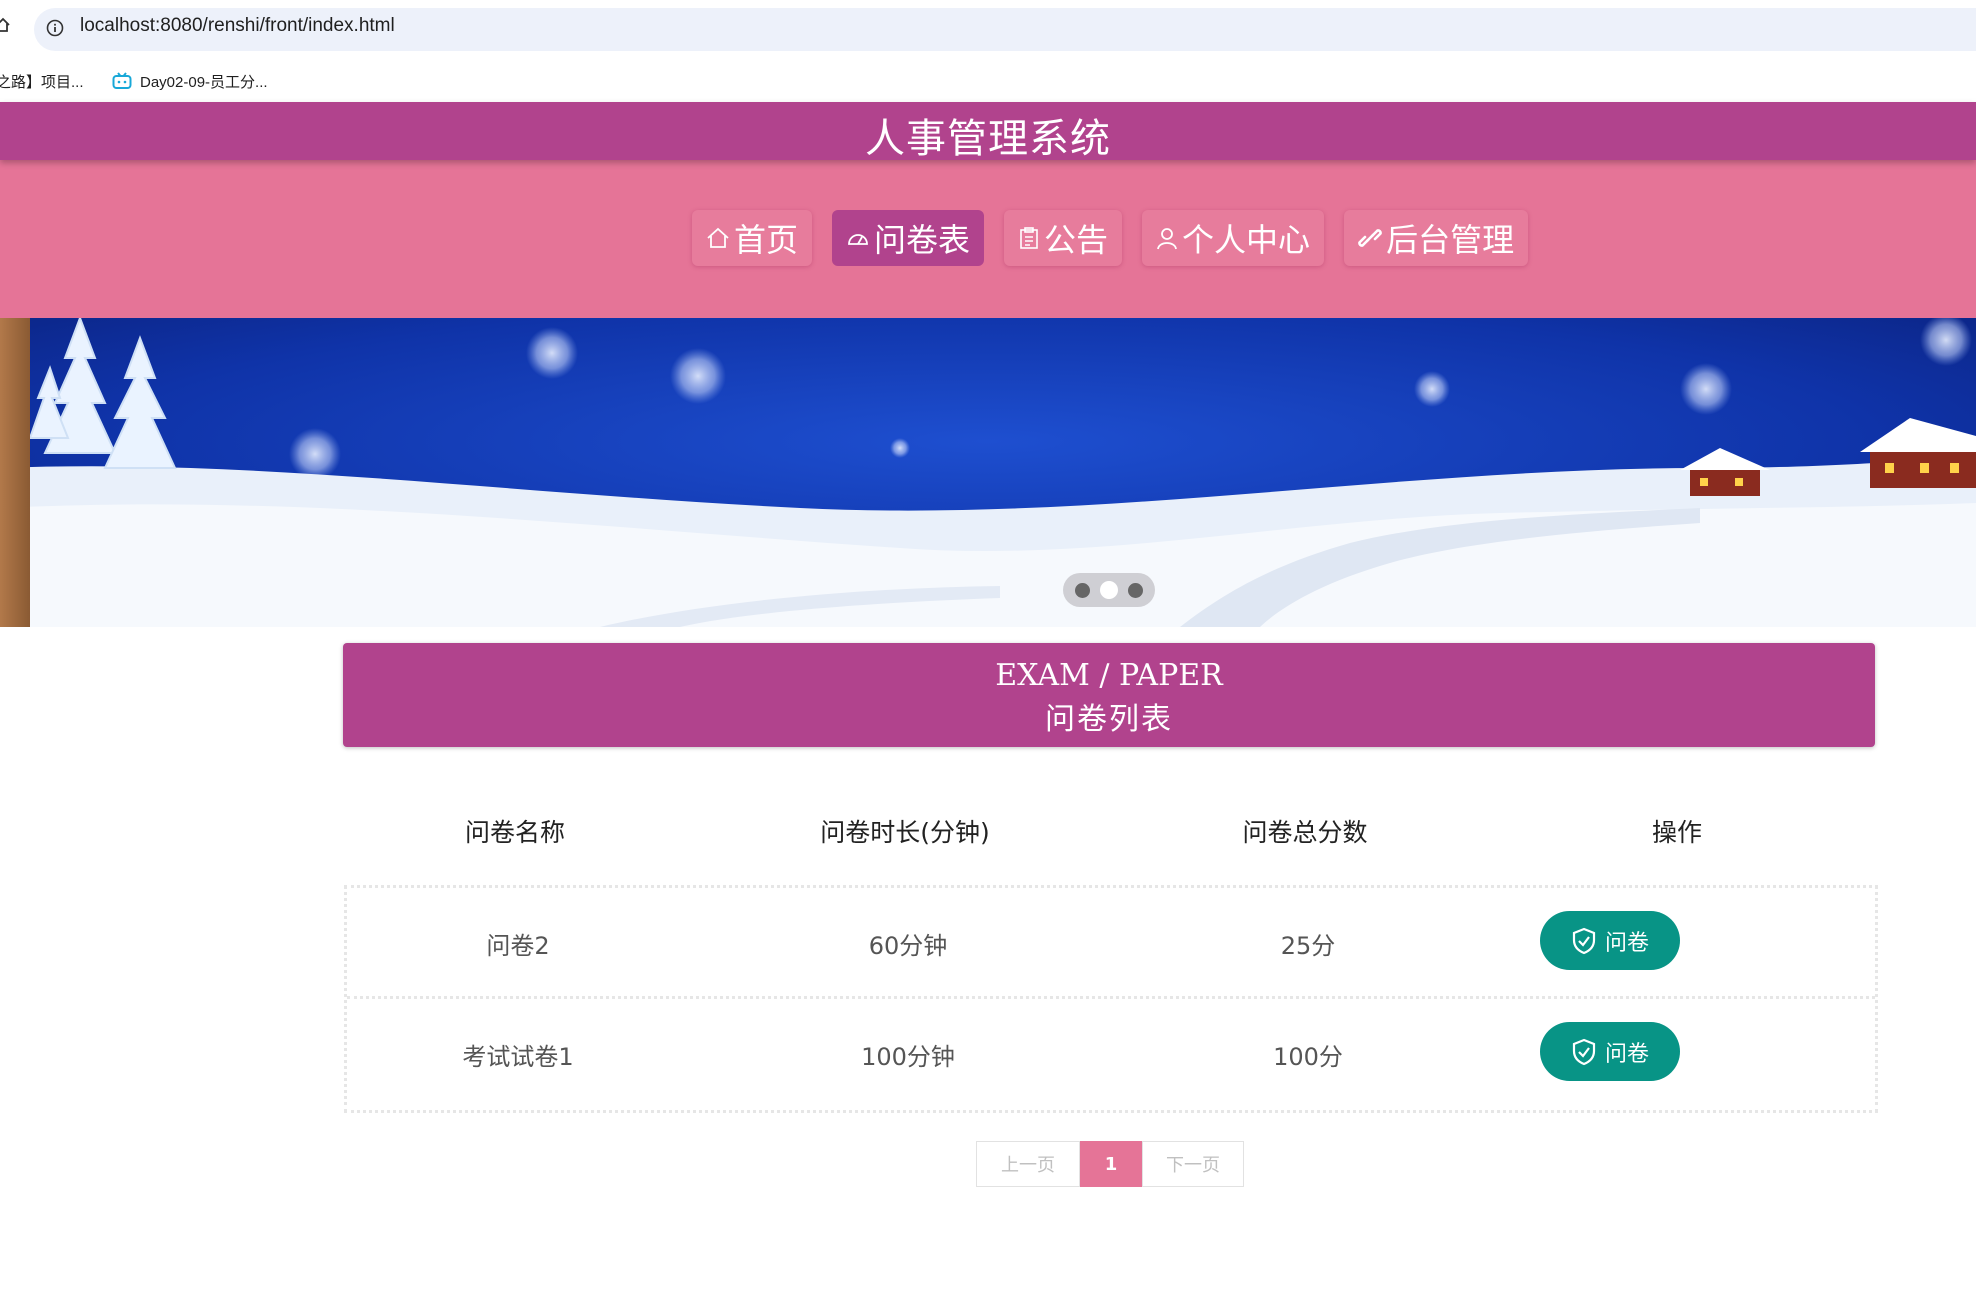  Describe the element at coordinates (1111, 942) in the screenshot. I see `table-row: 问卷2 60分钟 25分 问卷` at that location.